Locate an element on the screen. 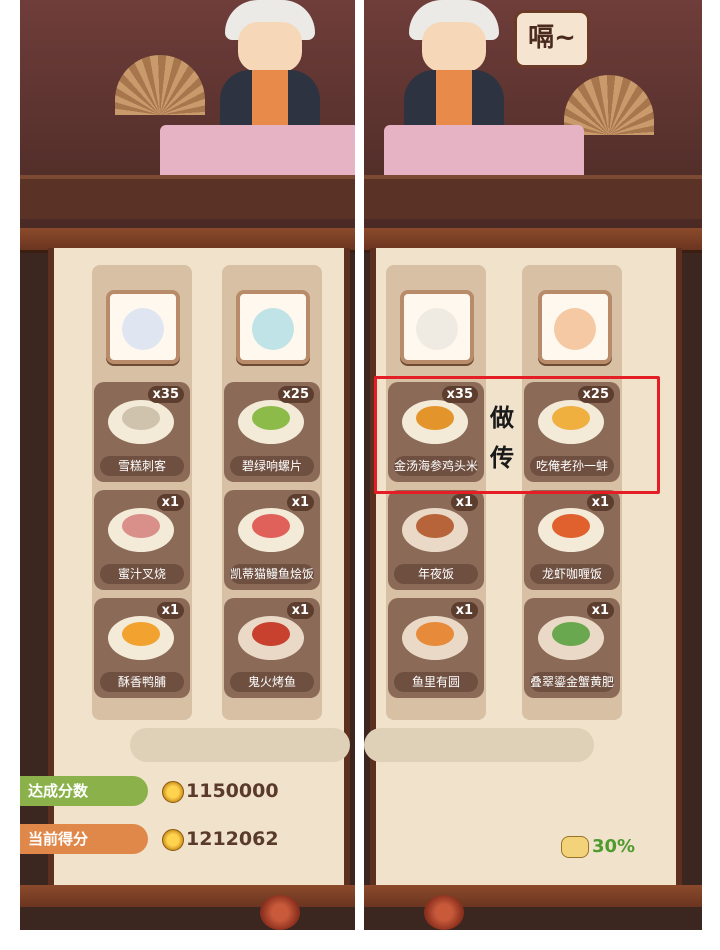 Image resolution: width=720 pixels, height=950 pixels. dish-card: x1 蜜汁叉烧 is located at coordinates (142, 540).